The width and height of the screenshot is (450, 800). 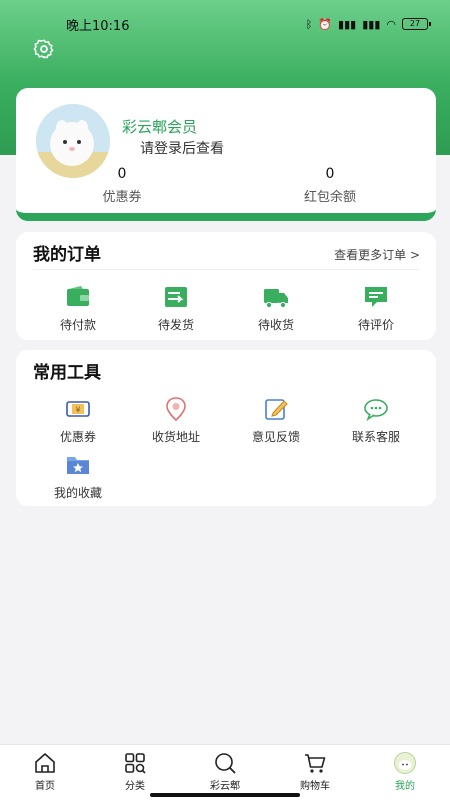 What do you see at coordinates (376, 297) in the screenshot?
I see `comment-icon` at bounding box center [376, 297].